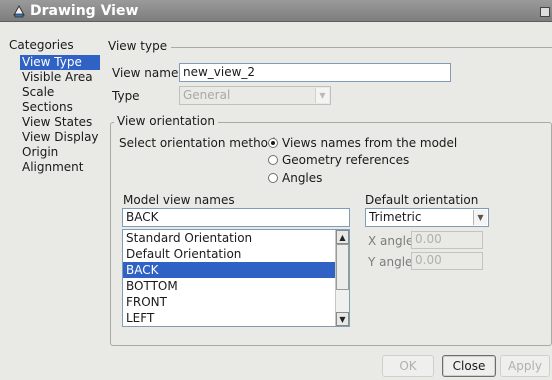  What do you see at coordinates (236, 270) in the screenshot?
I see `list-item-selected: BACK` at bounding box center [236, 270].